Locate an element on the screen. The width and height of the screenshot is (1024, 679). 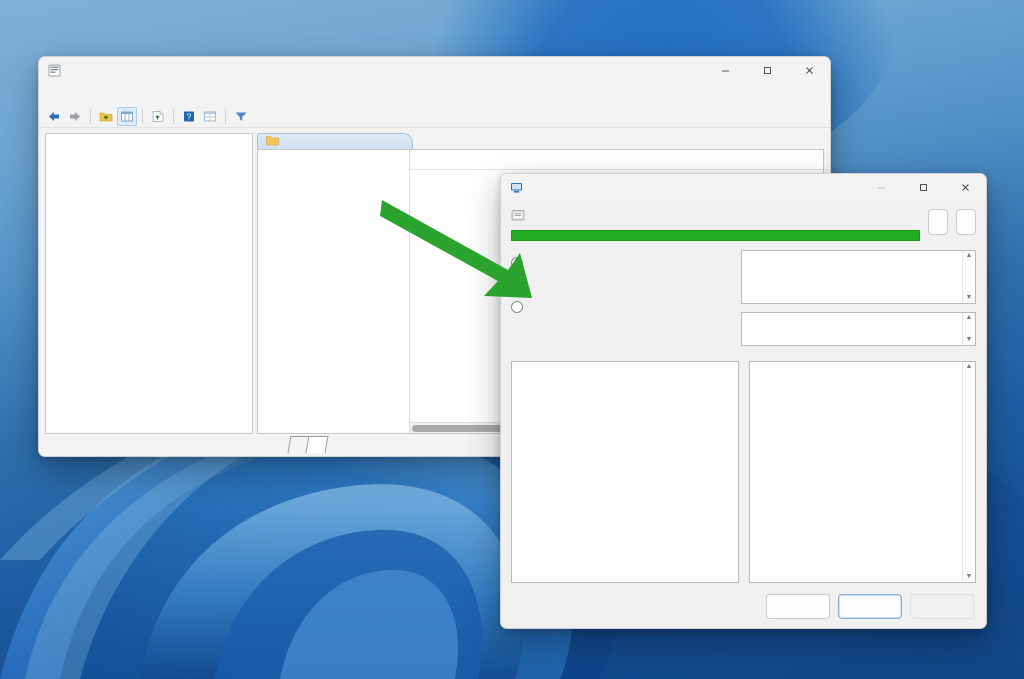
scroll-up-icon: ▲ is located at coordinates (969, 256).